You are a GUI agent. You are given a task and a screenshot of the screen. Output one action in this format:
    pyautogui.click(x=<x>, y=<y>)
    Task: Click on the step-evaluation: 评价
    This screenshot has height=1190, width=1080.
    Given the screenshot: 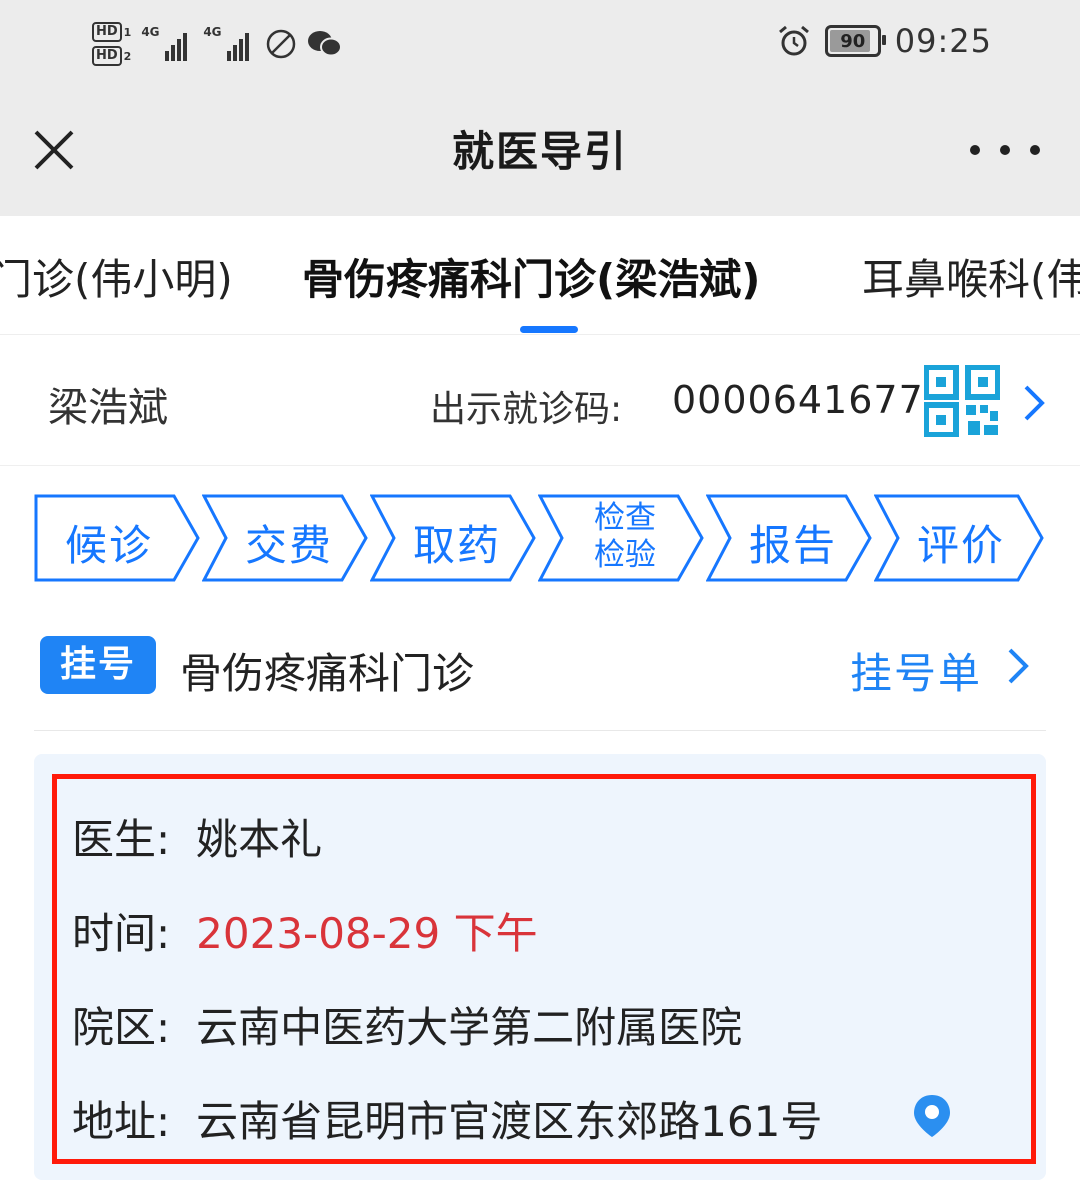 What is the action you would take?
    pyautogui.click(x=960, y=538)
    